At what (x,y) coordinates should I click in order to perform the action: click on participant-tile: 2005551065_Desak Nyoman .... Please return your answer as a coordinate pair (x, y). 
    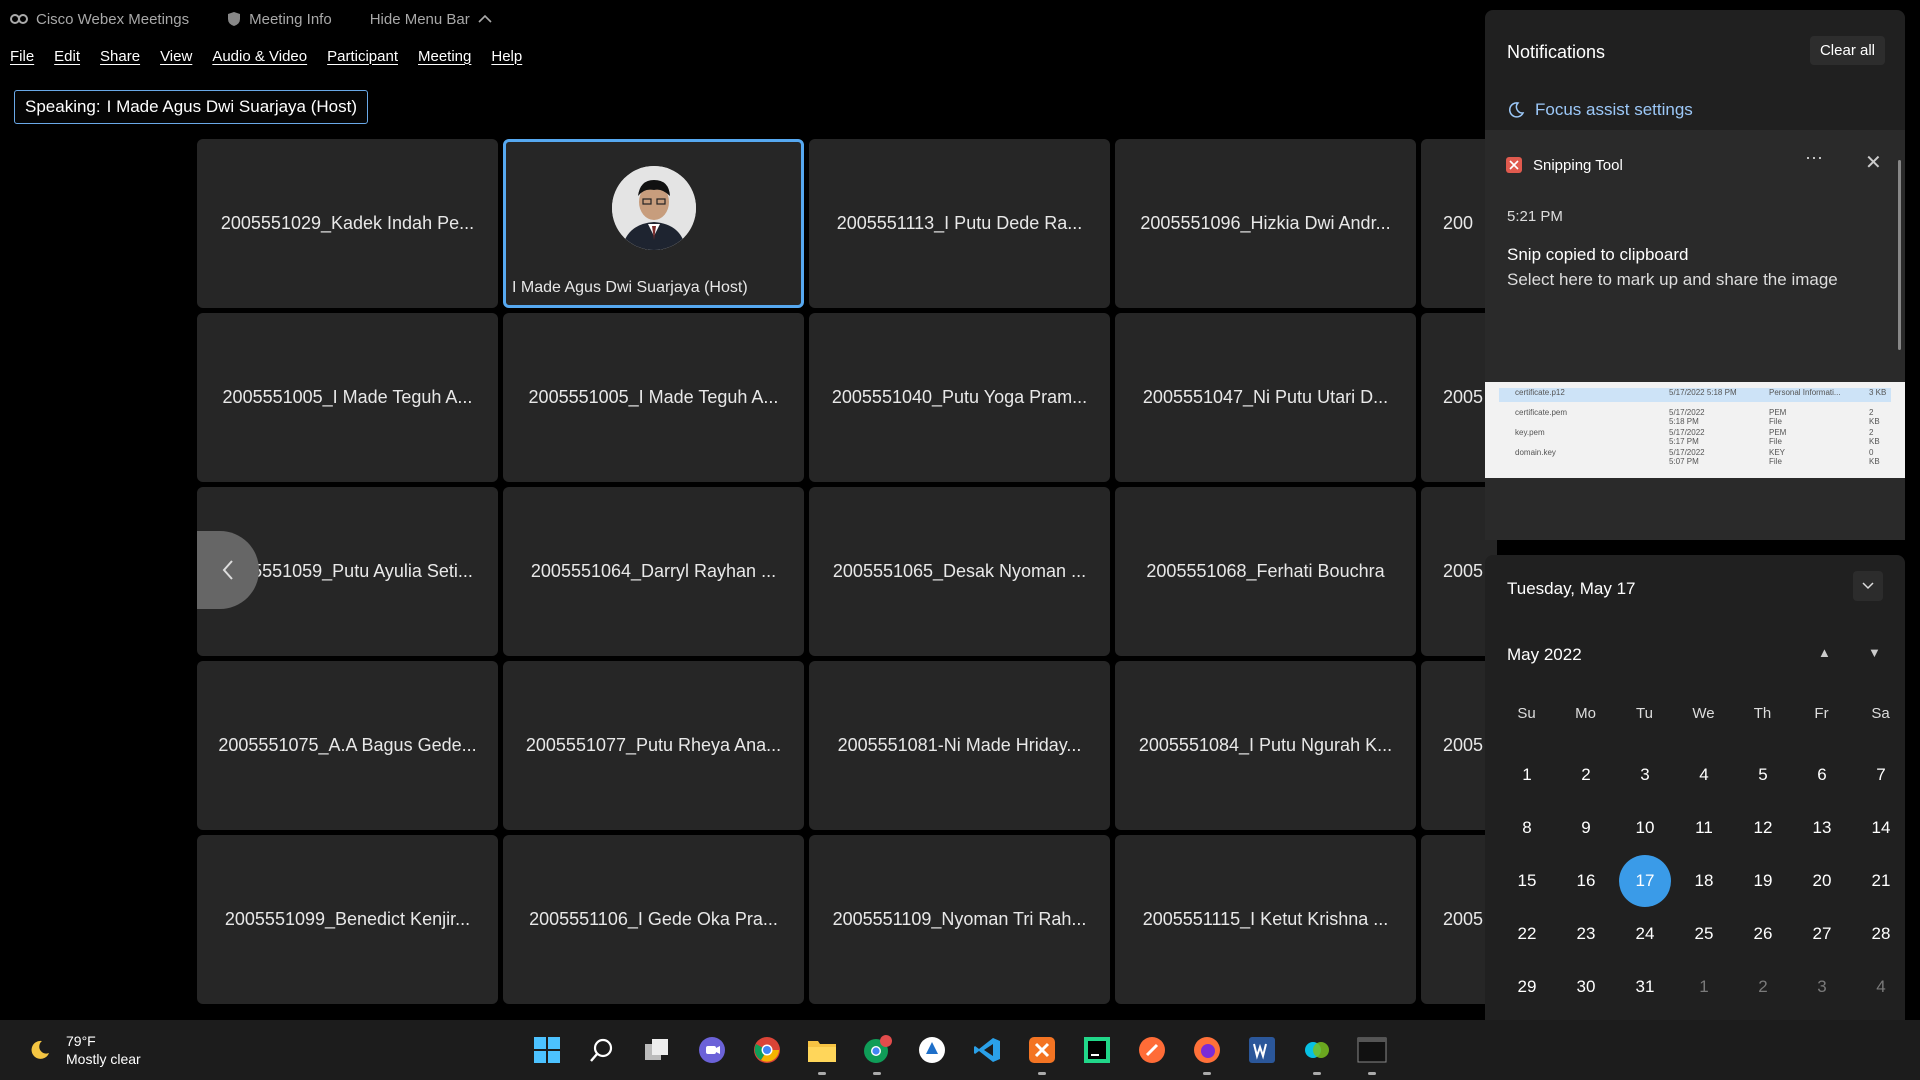
    Looking at the image, I should click on (959, 571).